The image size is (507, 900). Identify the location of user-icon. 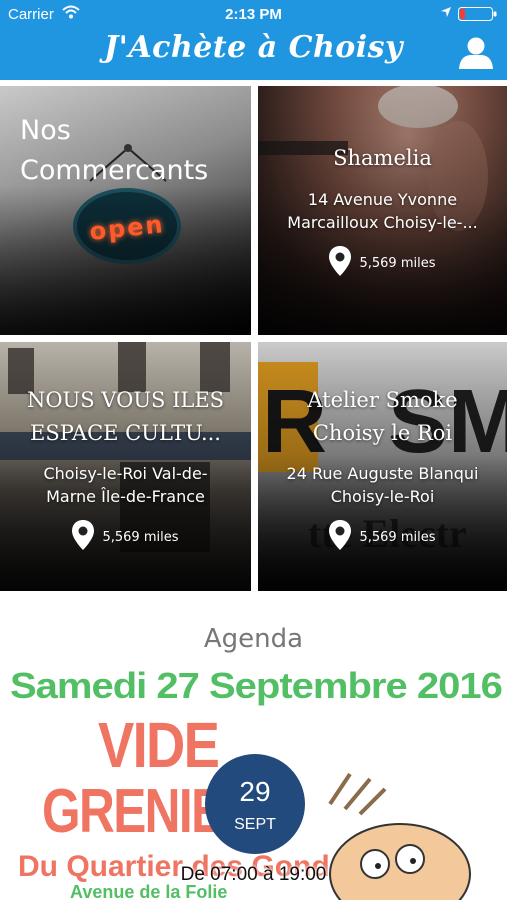
(476, 55).